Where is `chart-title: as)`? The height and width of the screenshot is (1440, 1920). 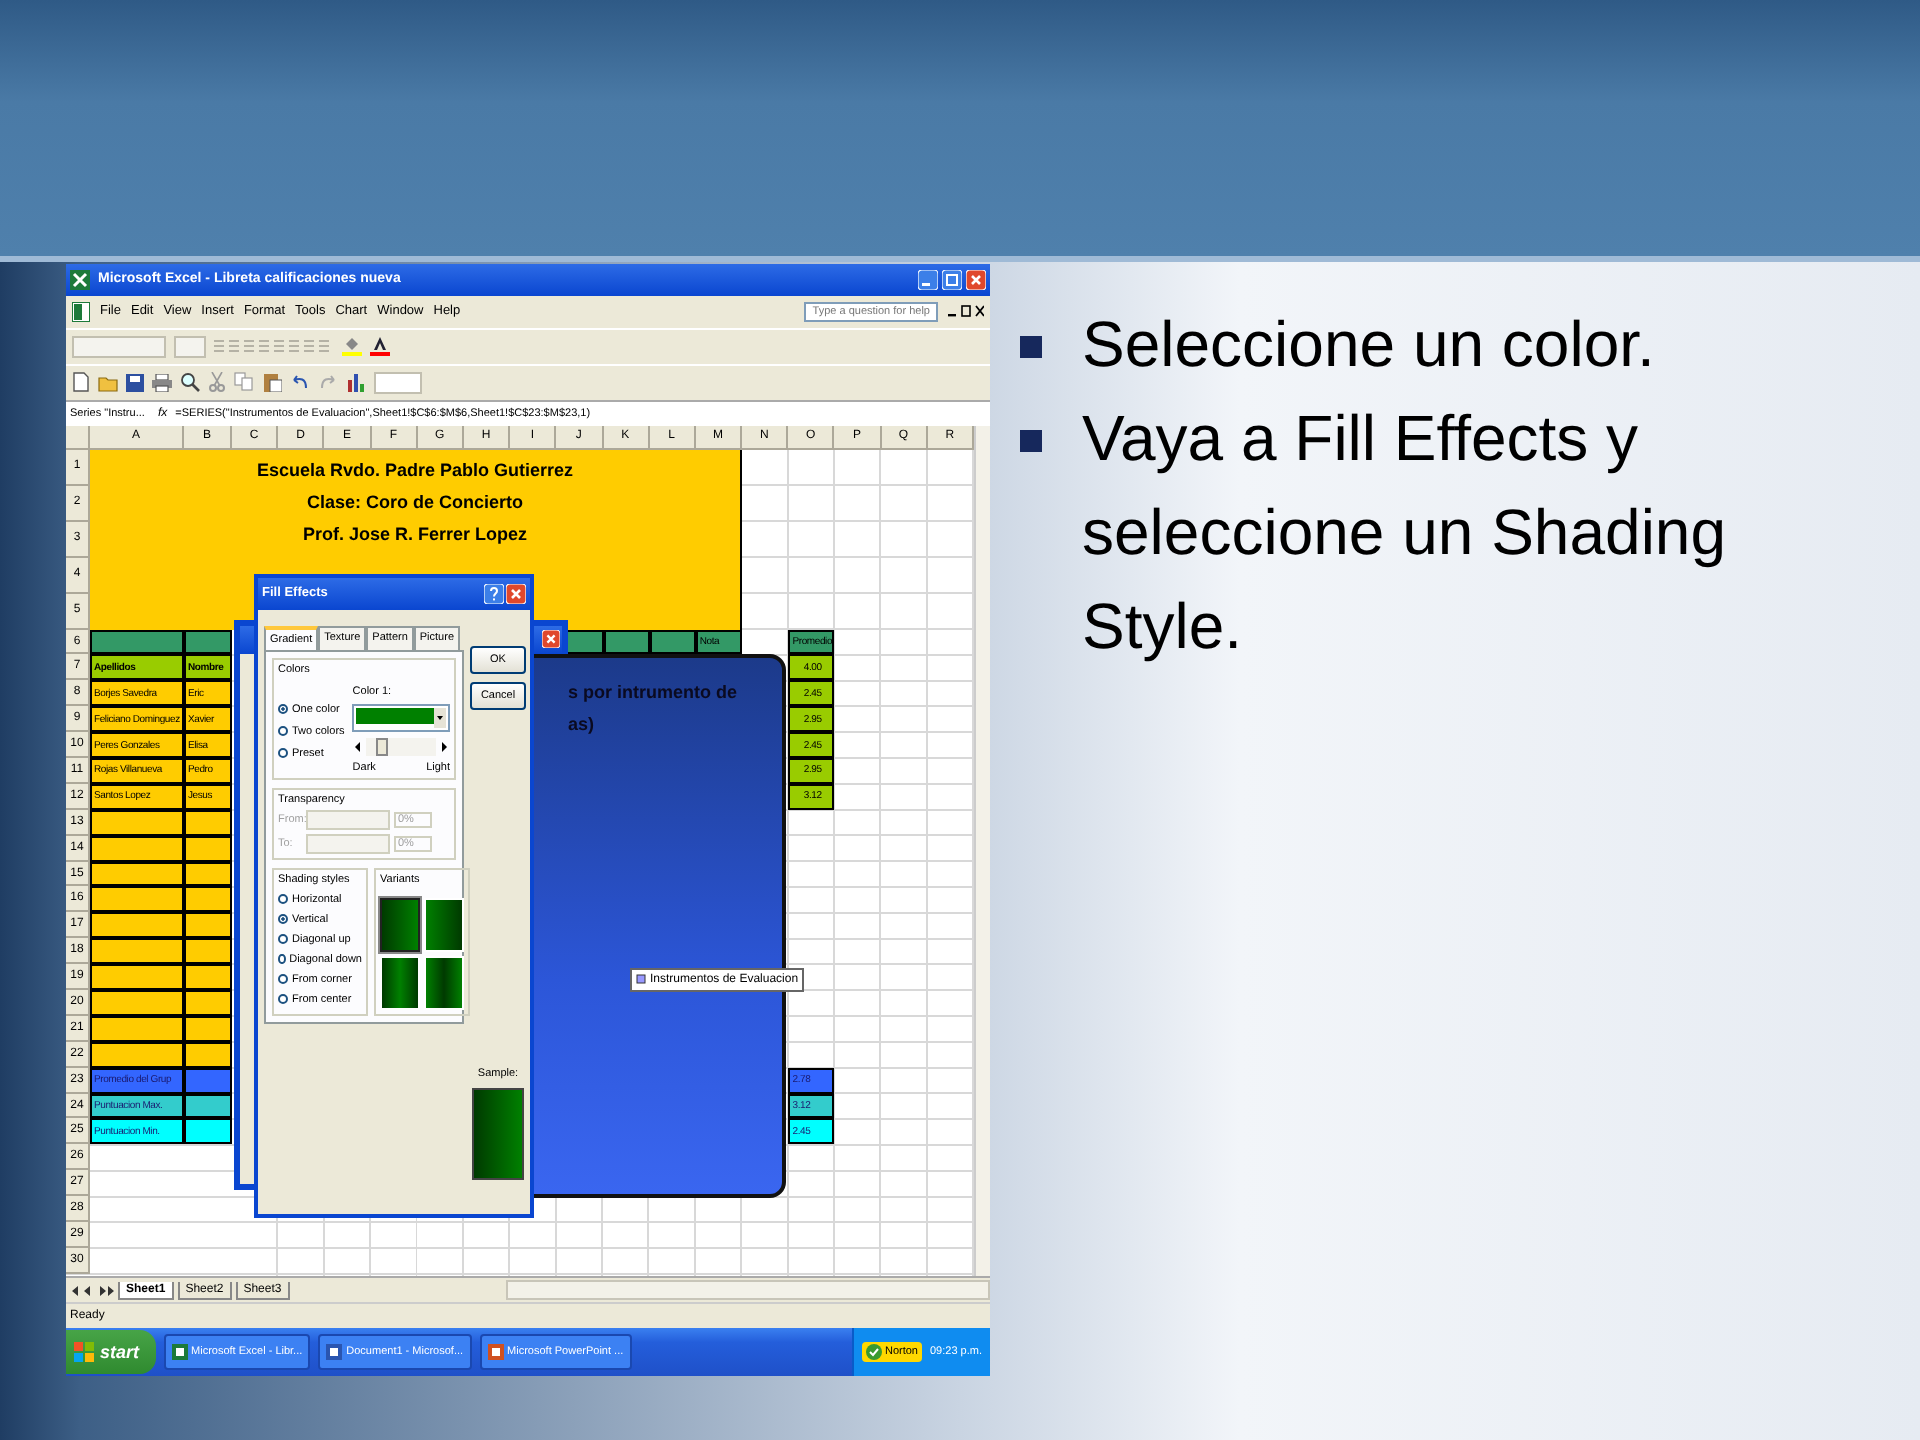
chart-title: as) is located at coordinates (582, 723).